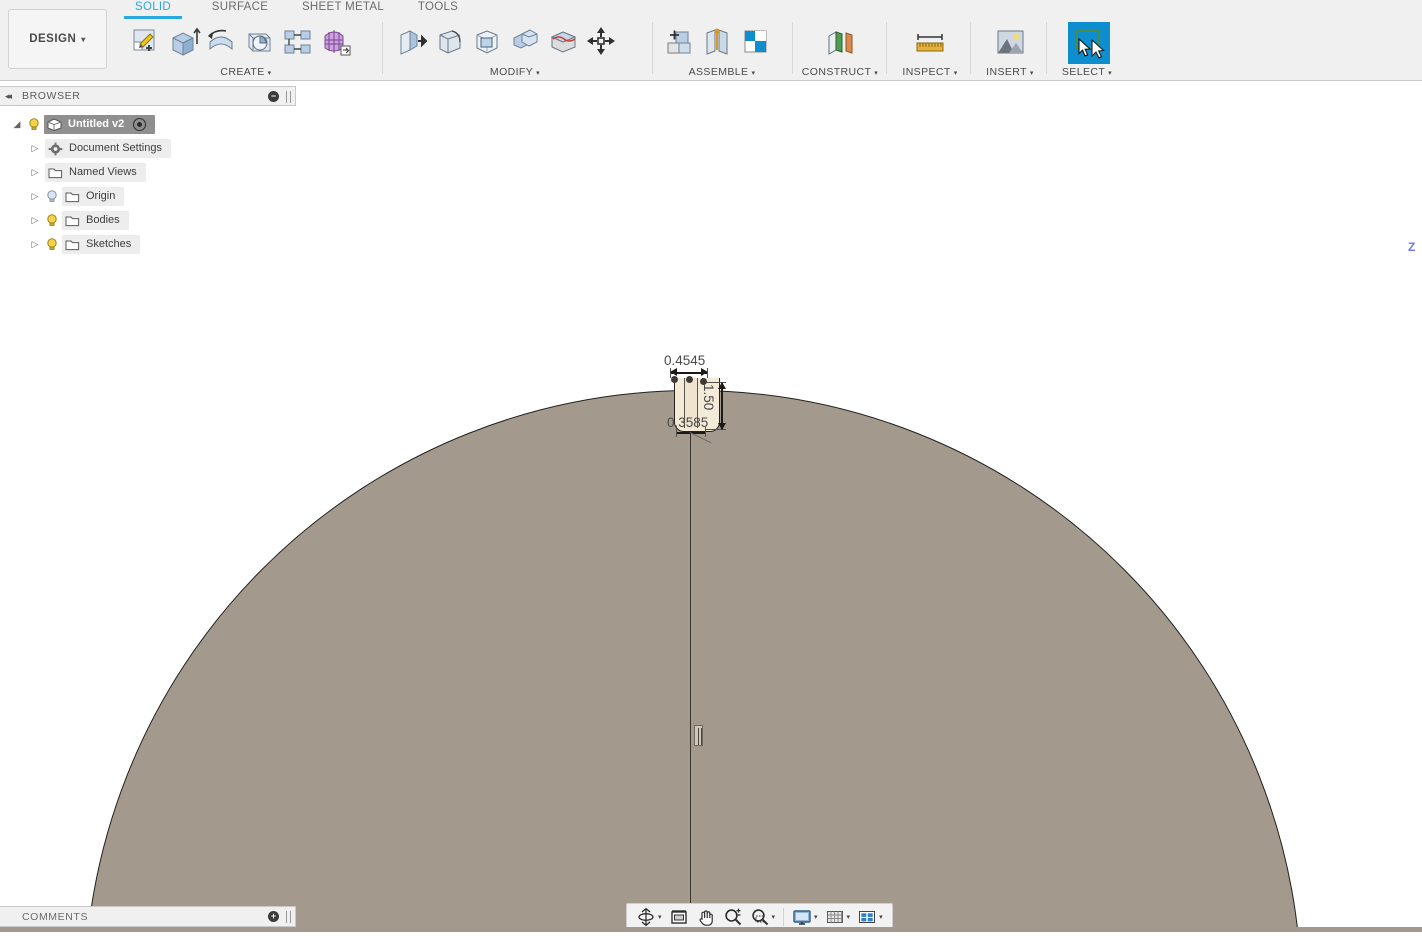  Describe the element at coordinates (525, 41) in the screenshot. I see `combine-icon` at that location.